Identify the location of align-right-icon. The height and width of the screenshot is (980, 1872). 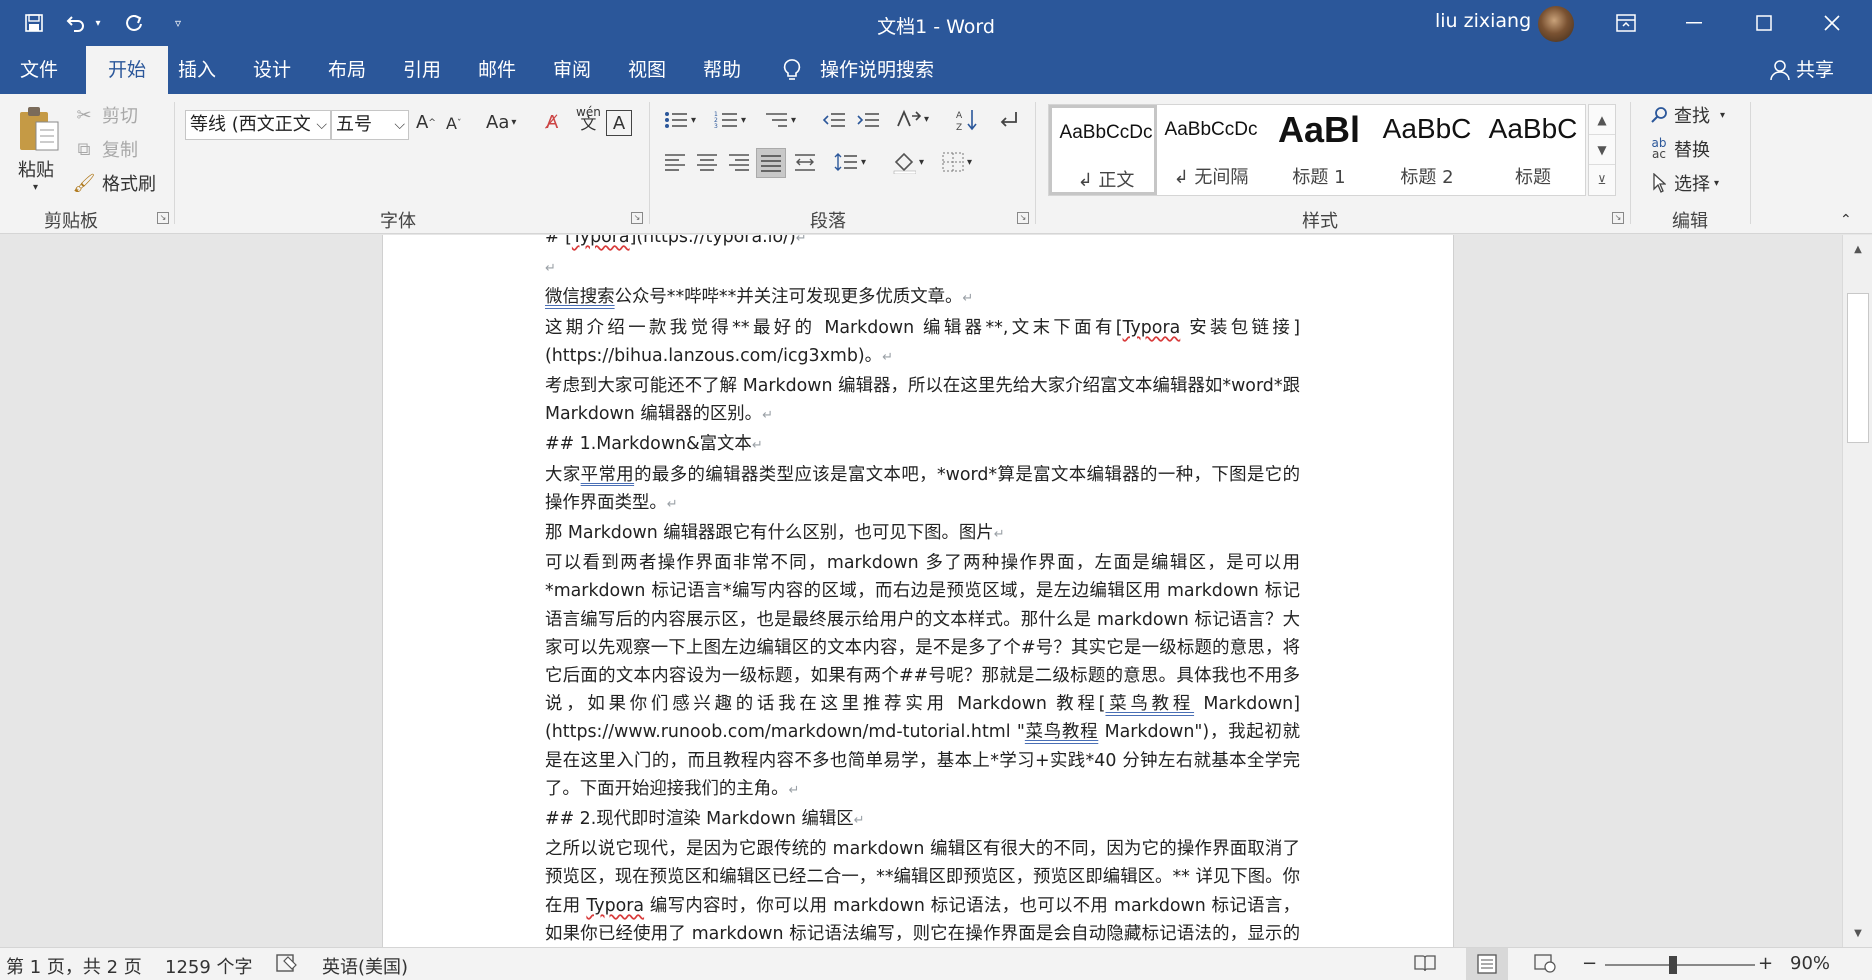
(739, 162).